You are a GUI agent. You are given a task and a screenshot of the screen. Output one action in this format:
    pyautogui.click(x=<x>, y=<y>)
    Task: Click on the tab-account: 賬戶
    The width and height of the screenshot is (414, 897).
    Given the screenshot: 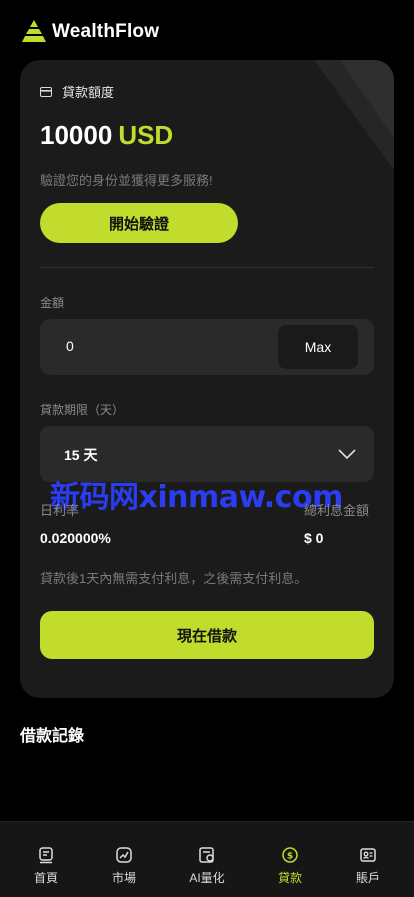 What is the action you would take?
    pyautogui.click(x=368, y=866)
    